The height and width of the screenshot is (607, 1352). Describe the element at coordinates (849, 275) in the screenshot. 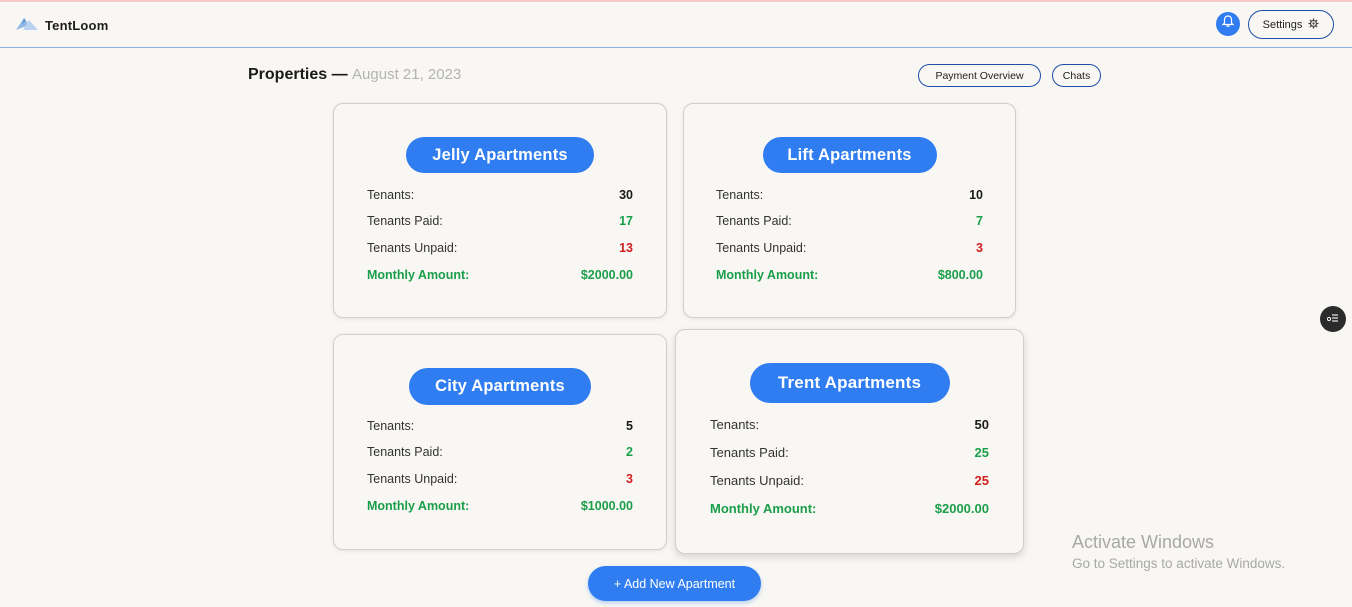

I see `monthly-amount-row: Monthly Amount: $800.00` at that location.